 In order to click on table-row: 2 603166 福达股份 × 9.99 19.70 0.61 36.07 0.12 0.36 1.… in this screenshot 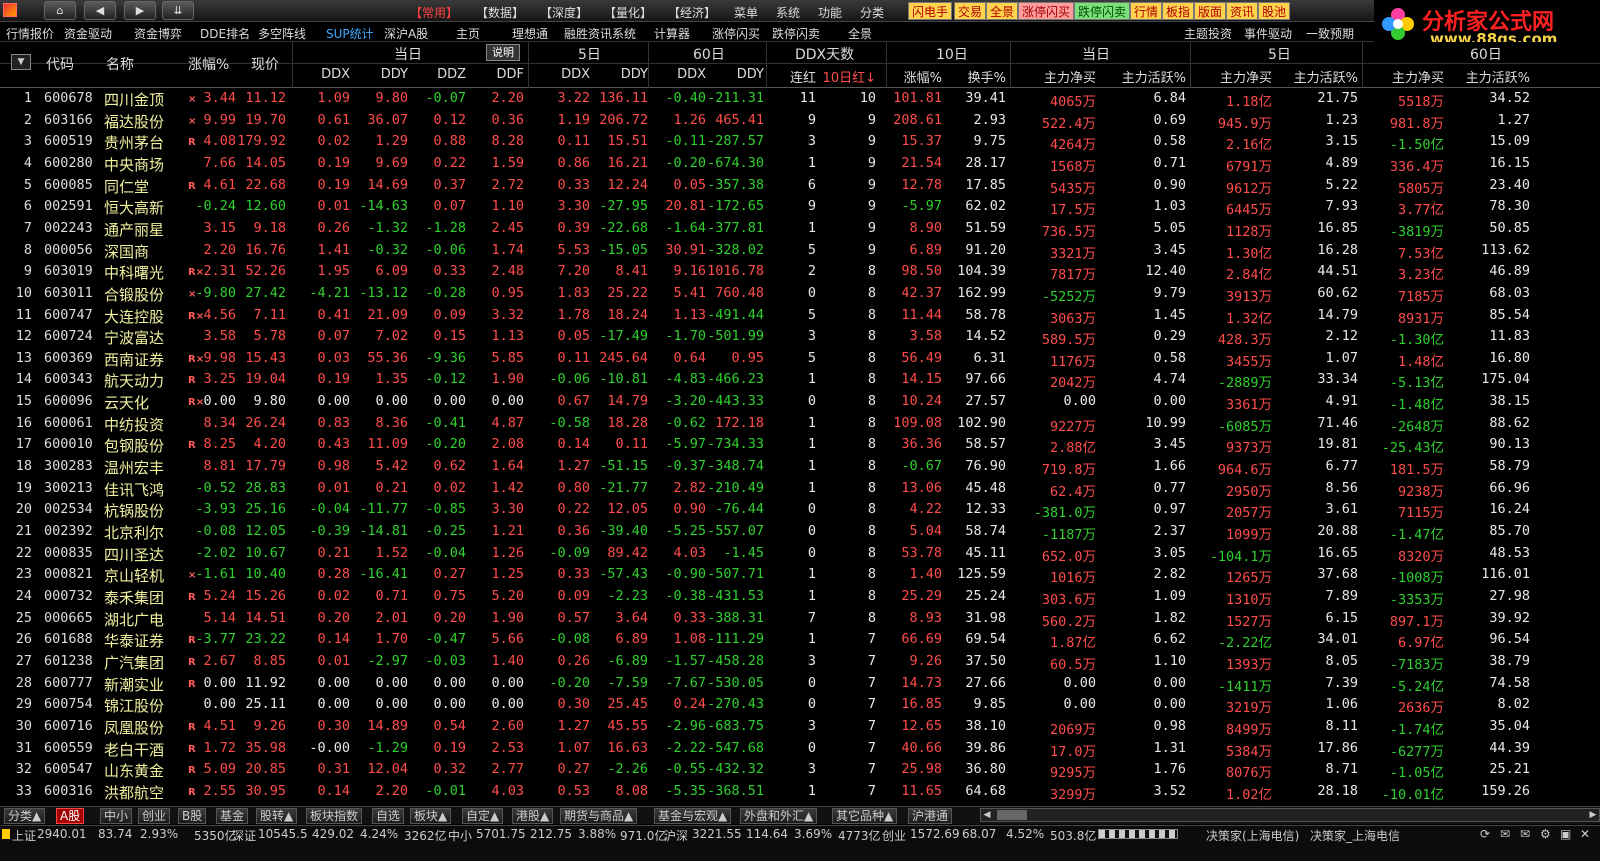, I will do `click(800, 121)`.